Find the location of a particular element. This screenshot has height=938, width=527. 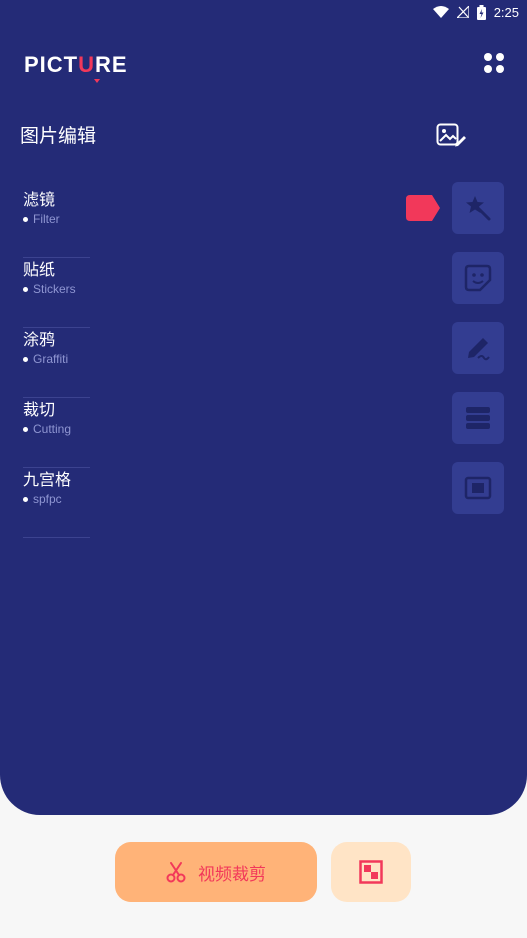

menu-item-stickers: 贴纸 Stickers is located at coordinates (56, 293).